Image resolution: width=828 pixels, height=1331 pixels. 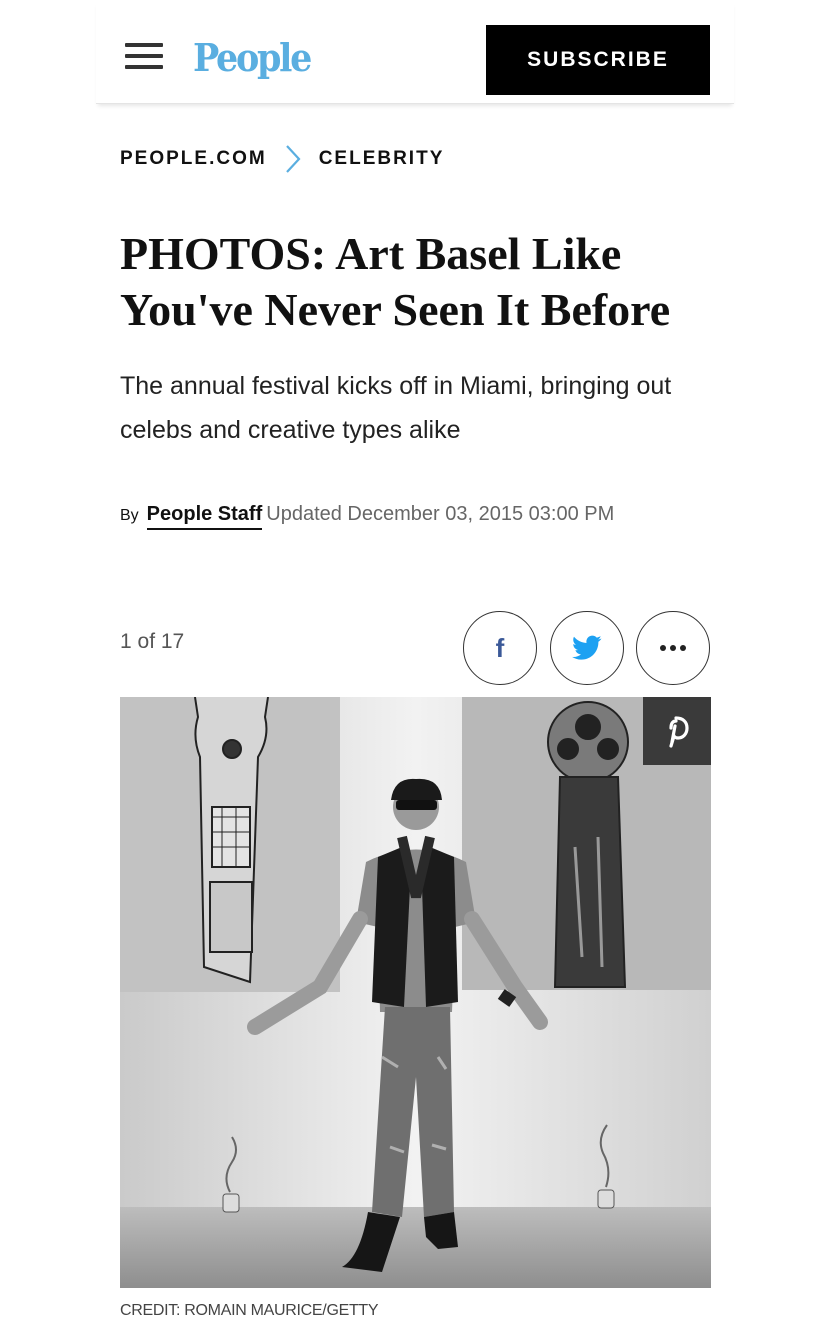 What do you see at coordinates (293, 159) in the screenshot?
I see `chevron-right-icon` at bounding box center [293, 159].